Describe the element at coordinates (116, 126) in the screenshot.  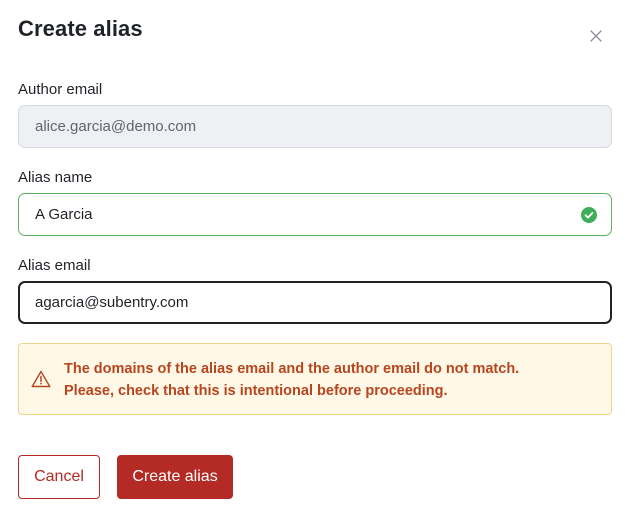
I see `author-email-value: alice.garcia@demo.com` at that location.